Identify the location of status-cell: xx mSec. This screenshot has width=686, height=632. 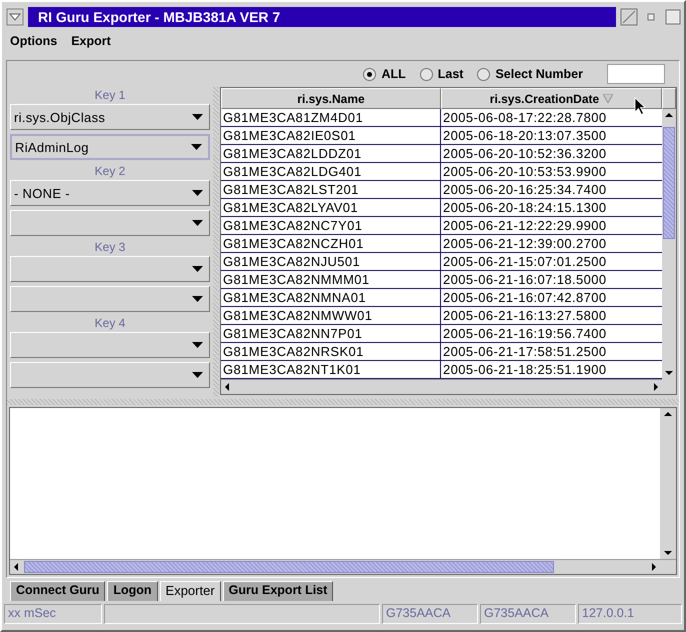
(53, 614).